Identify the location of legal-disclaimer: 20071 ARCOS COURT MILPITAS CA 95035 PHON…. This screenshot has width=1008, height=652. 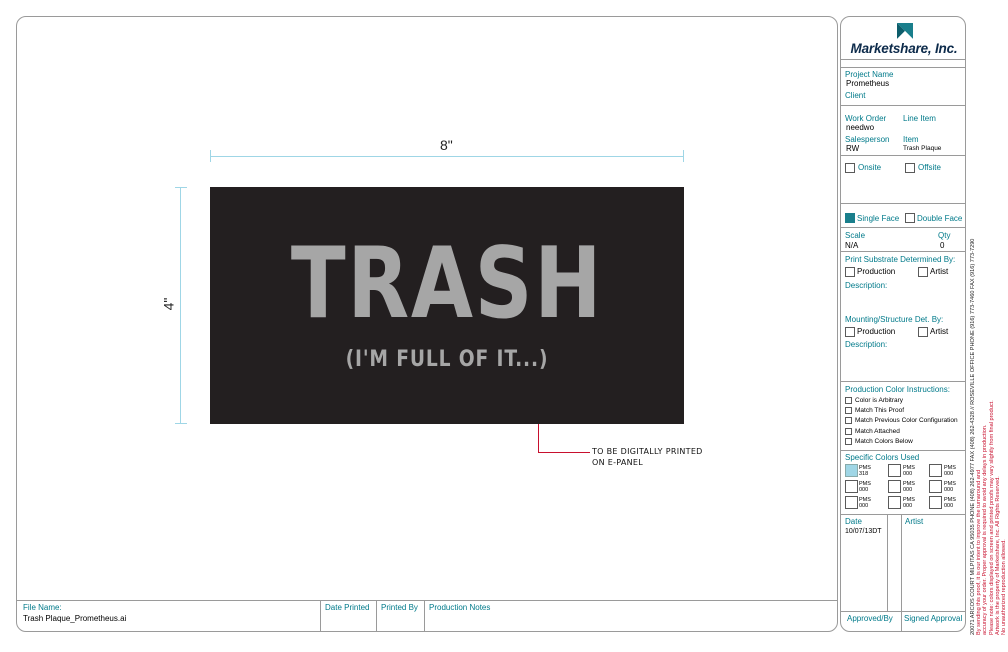
(989, 335).